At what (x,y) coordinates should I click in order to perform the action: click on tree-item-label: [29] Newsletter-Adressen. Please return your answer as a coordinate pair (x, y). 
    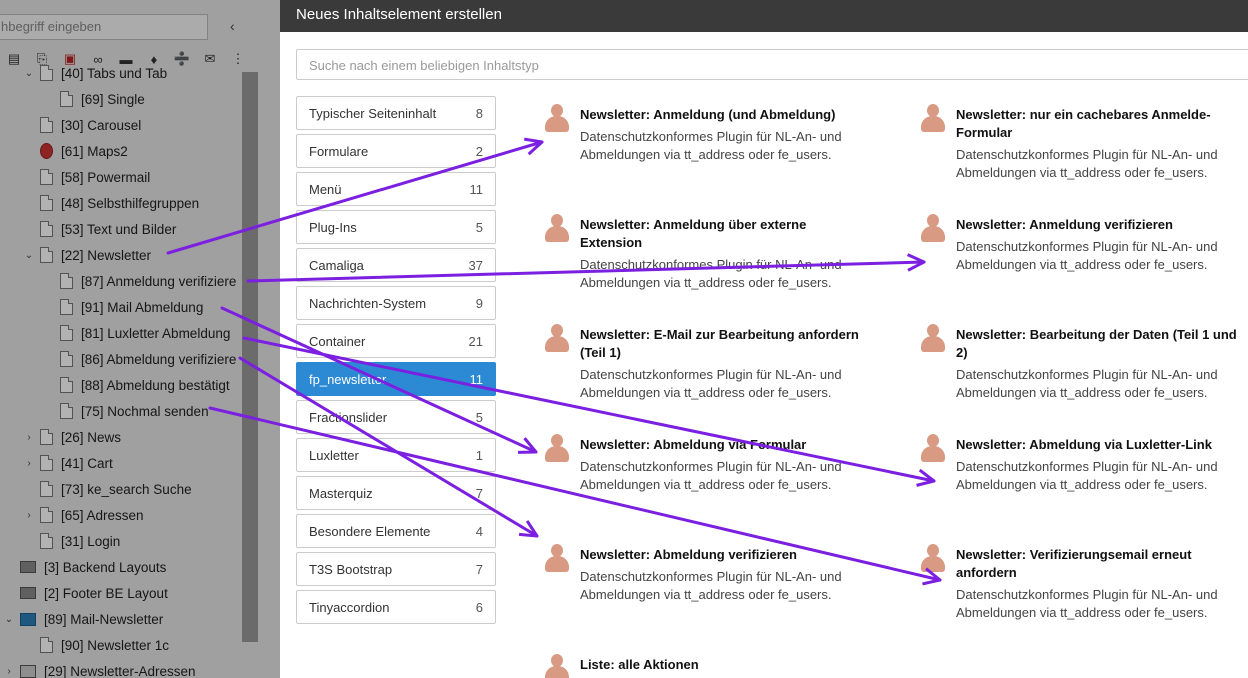
    Looking at the image, I should click on (120, 671).